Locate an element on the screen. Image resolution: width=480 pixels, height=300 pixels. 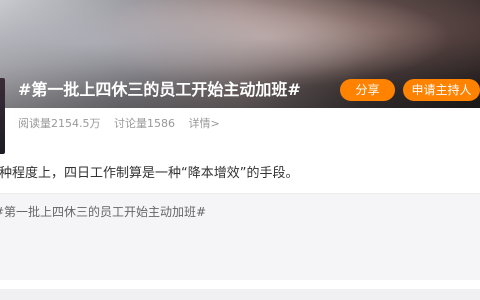
topic-stats: 阅读量2154.5万 讨论量1586 详情> is located at coordinates (124, 123).